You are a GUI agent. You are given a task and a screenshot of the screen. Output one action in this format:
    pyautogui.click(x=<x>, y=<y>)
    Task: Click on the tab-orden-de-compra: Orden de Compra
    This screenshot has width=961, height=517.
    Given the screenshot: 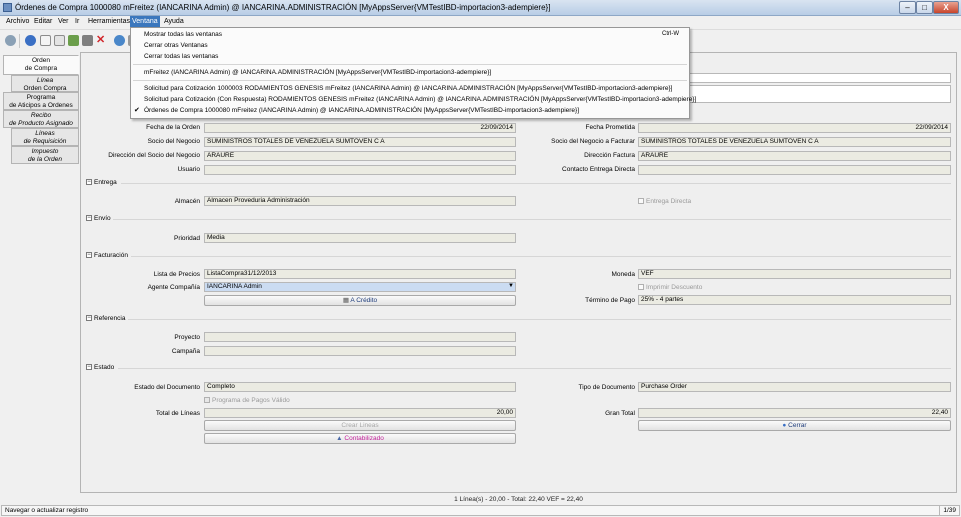 What is the action you would take?
    pyautogui.click(x=41, y=65)
    